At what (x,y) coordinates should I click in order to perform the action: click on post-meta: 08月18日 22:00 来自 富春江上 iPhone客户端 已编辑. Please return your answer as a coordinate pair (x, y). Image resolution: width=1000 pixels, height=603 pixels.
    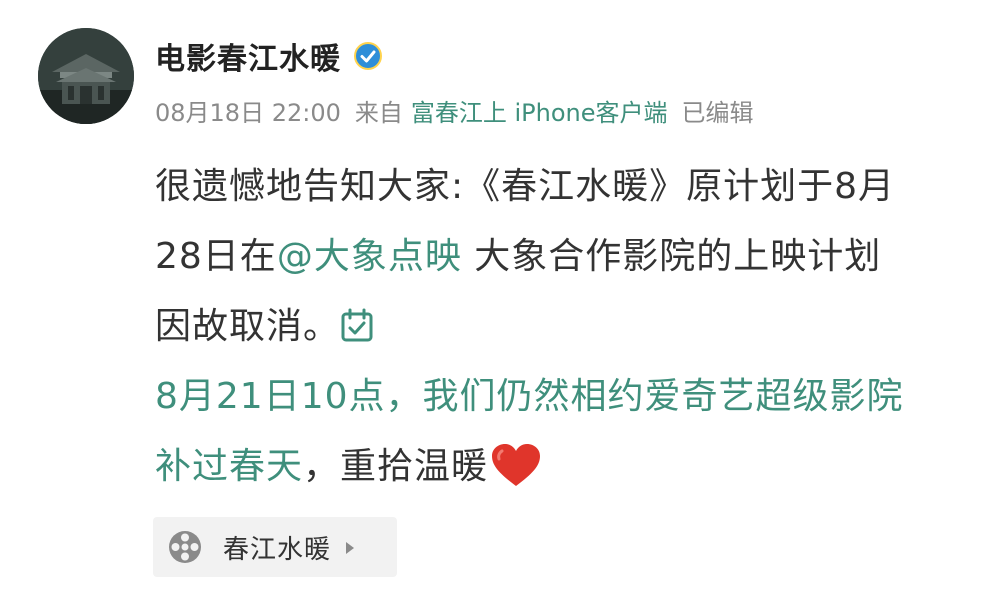
    Looking at the image, I should click on (454, 110).